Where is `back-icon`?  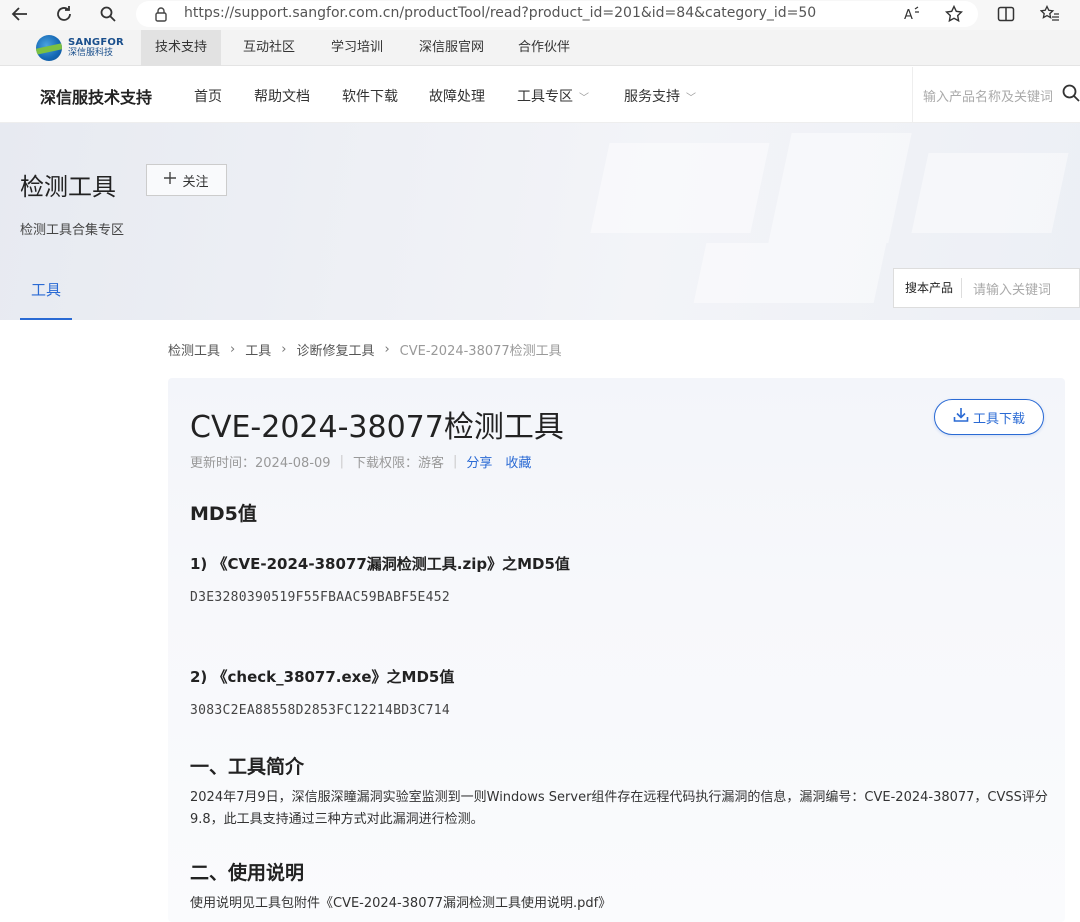
back-icon is located at coordinates (20, 14).